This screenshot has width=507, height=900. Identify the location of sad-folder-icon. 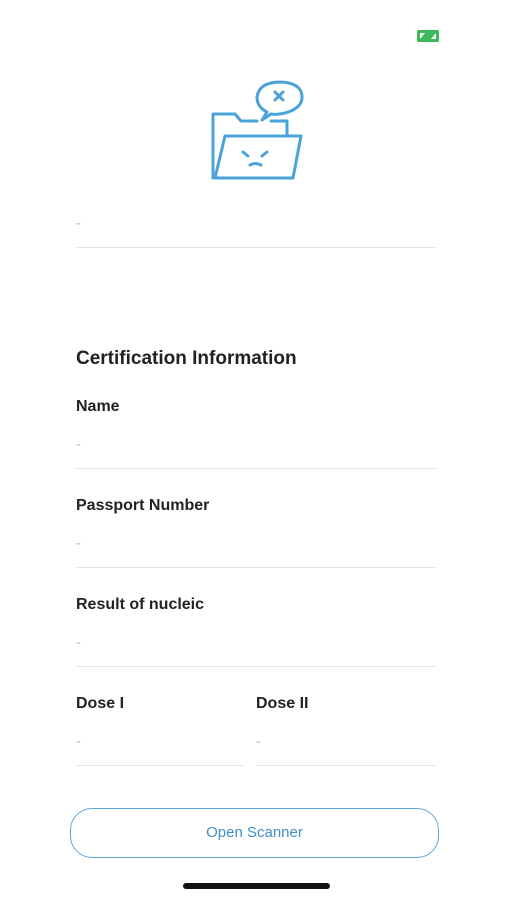
(257, 131).